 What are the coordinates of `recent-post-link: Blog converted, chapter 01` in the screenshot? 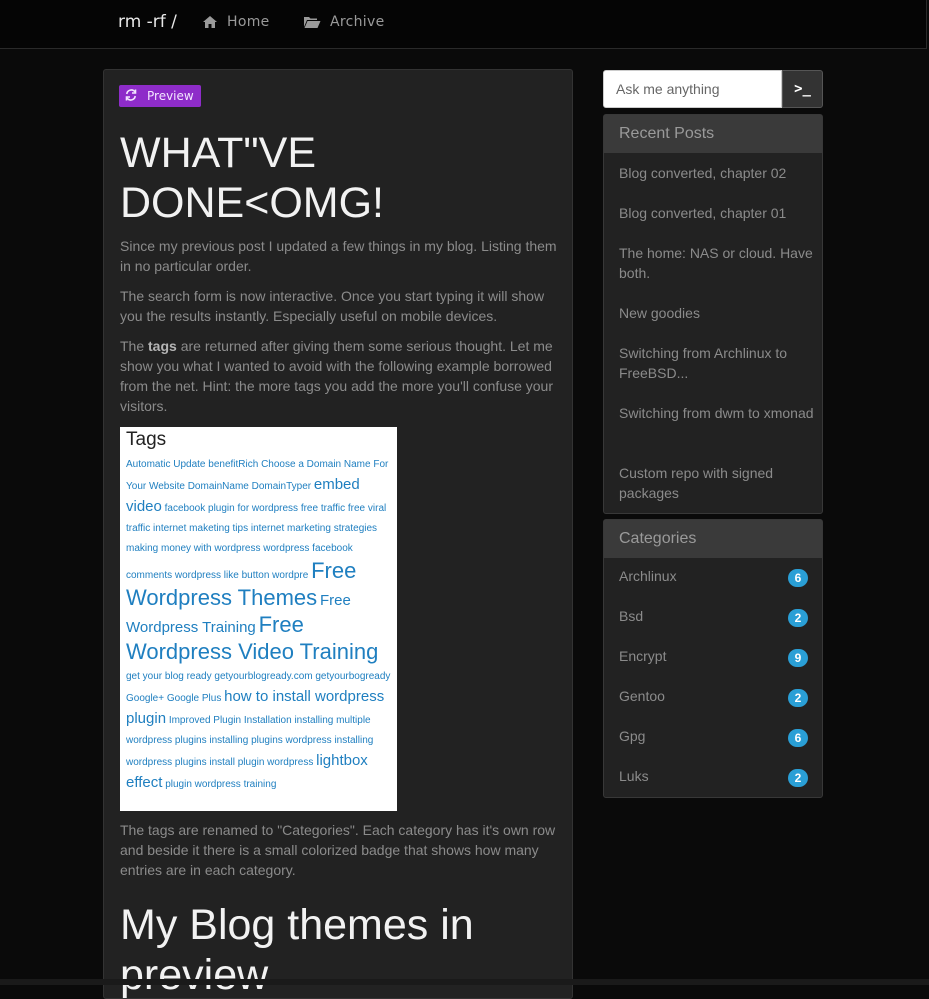 It's located at (716, 213).